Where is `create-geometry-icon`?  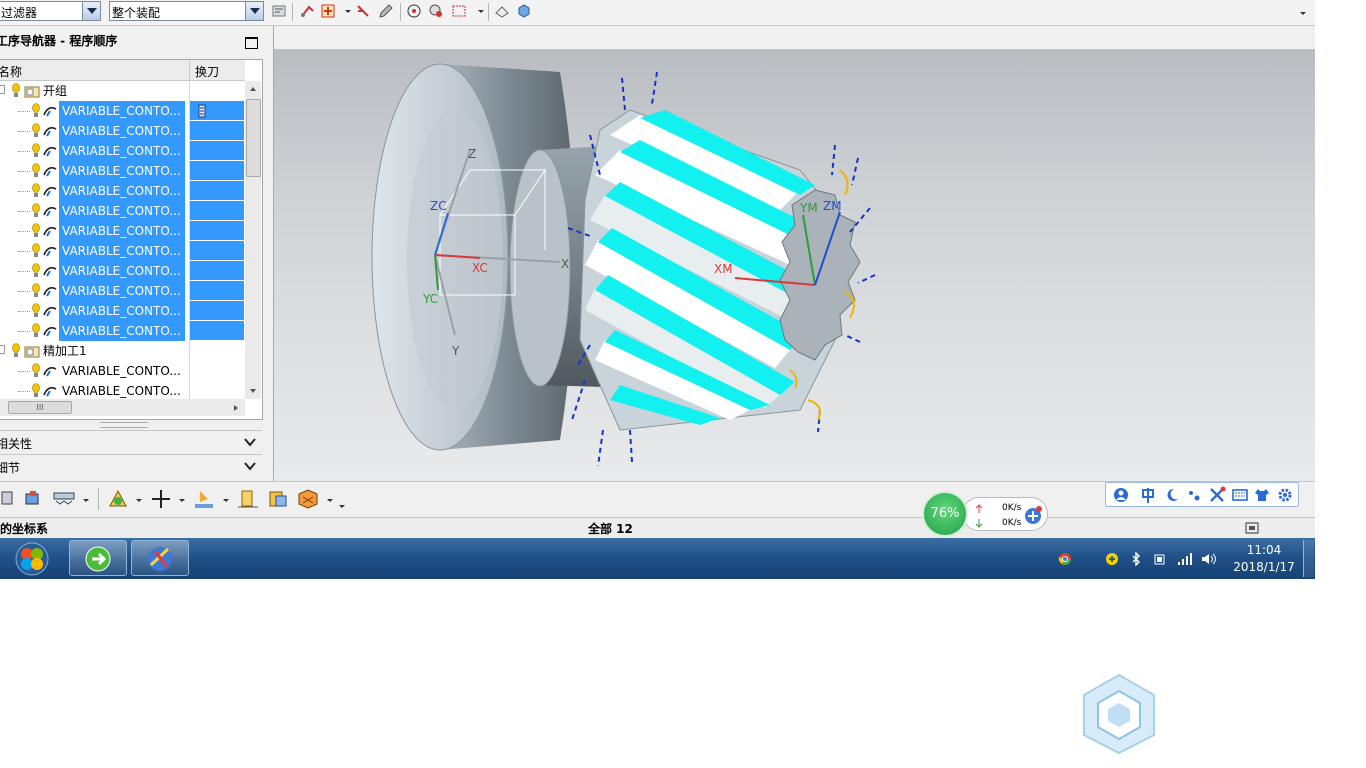
create-geometry-icon is located at coordinates (65, 498).